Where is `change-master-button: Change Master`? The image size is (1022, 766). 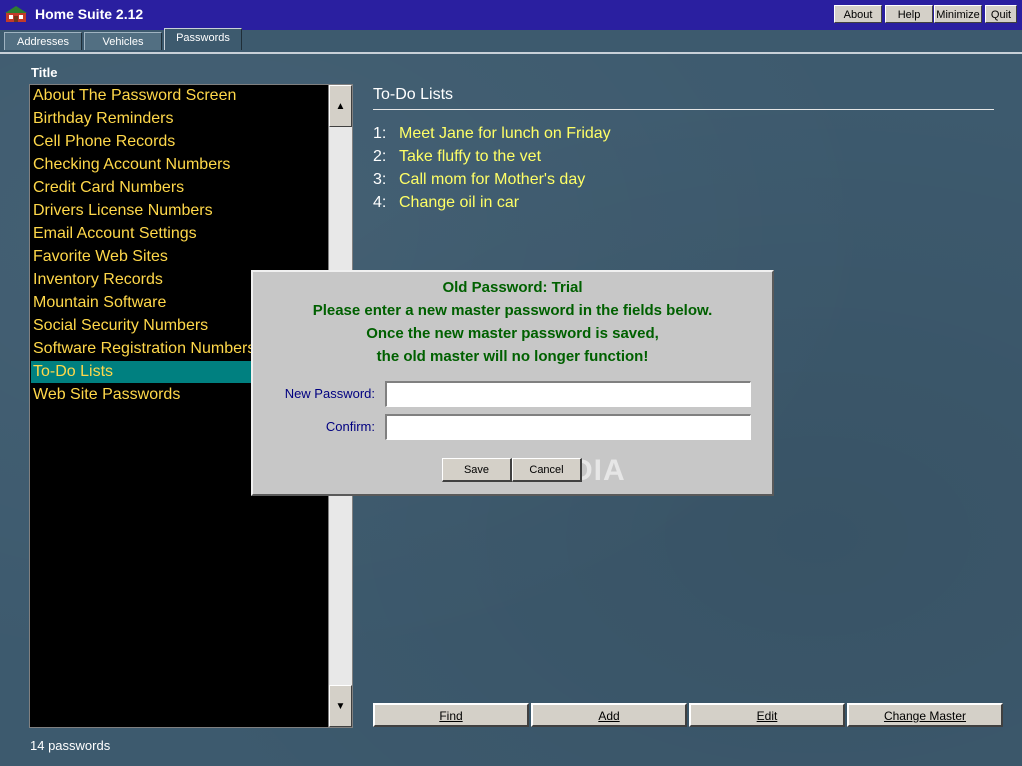 change-master-button: Change Master is located at coordinates (925, 715).